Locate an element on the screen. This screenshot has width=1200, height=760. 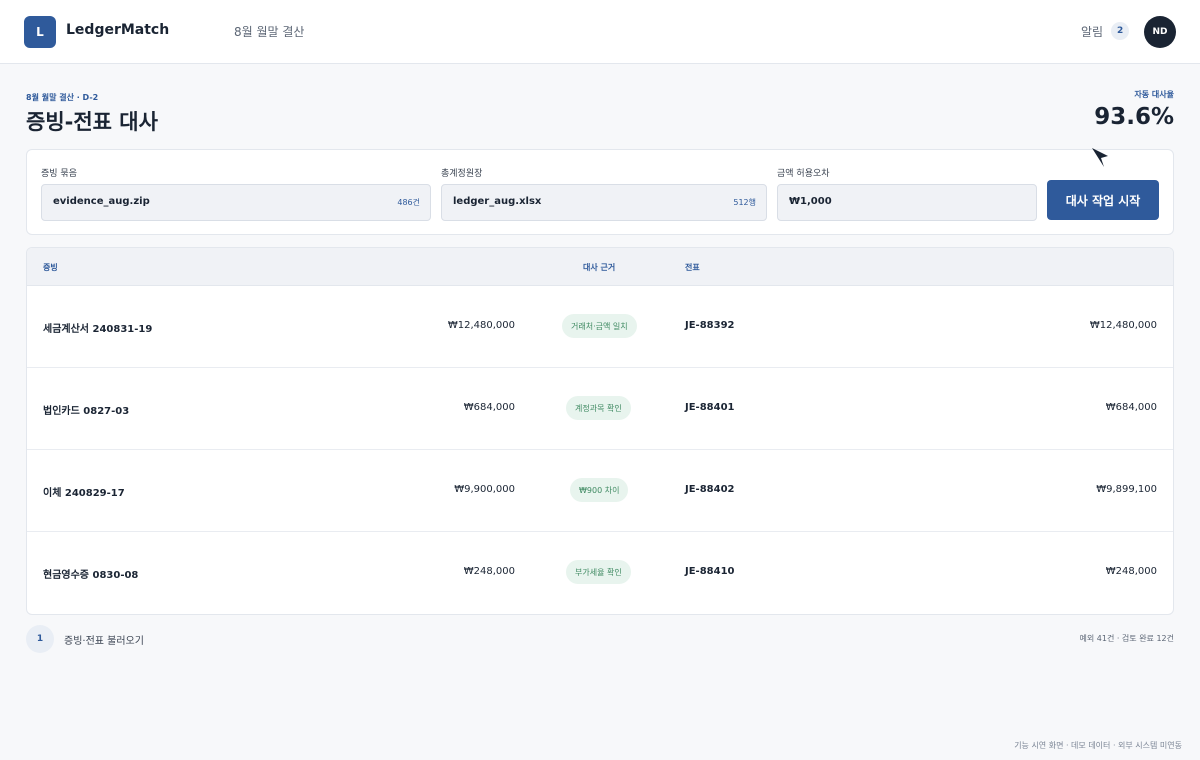
tolerance-field-label: 금액 허용오차 is located at coordinates (803, 174).